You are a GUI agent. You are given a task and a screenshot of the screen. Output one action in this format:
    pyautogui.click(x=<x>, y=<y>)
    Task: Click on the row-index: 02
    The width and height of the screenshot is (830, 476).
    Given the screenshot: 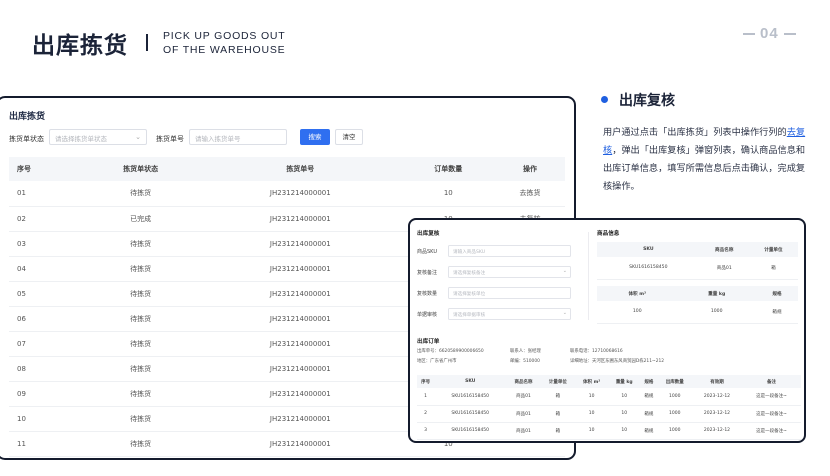 What is the action you would take?
    pyautogui.click(x=46, y=219)
    